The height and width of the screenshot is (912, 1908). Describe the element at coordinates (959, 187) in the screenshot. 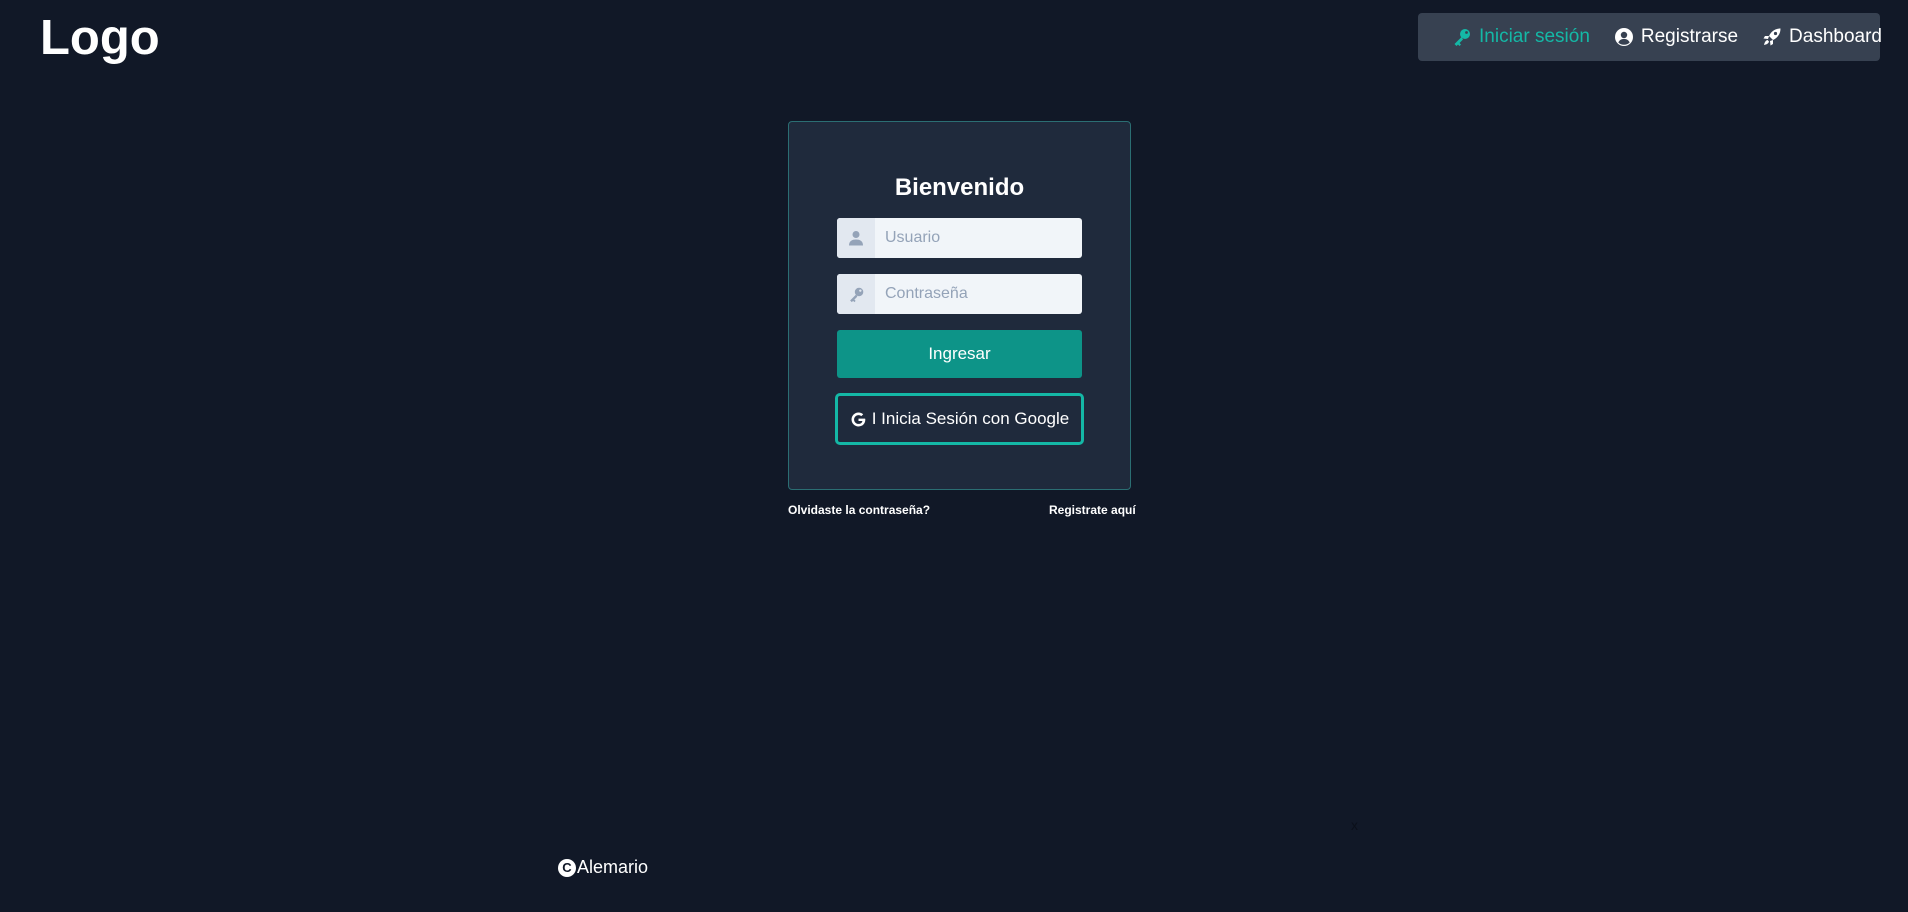

I see `login-title: Bienvenido` at that location.